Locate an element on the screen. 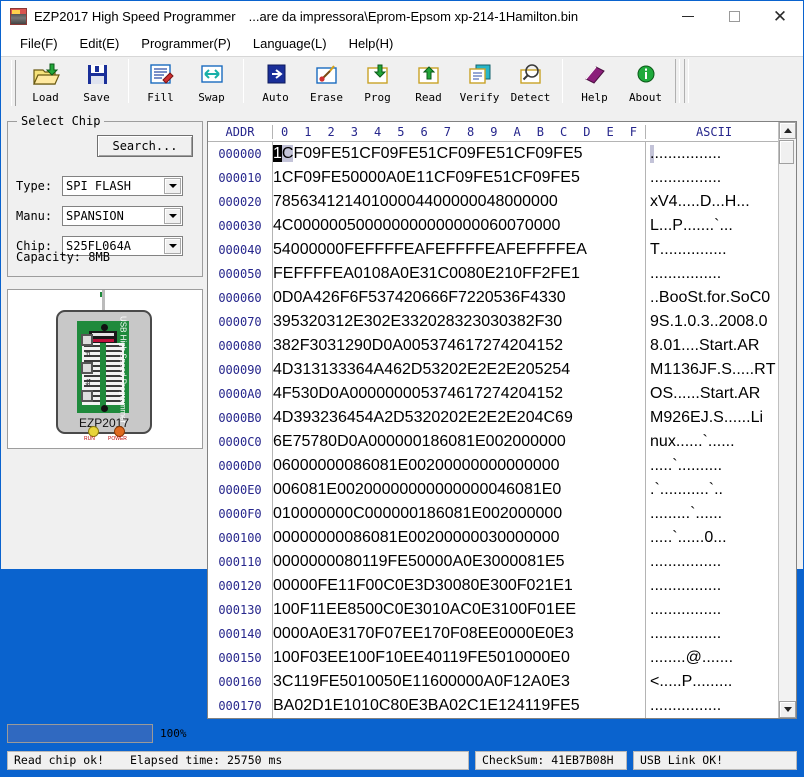 The height and width of the screenshot is (777, 804). hex-byte-cell: 6F is located at coordinates (359, 298).